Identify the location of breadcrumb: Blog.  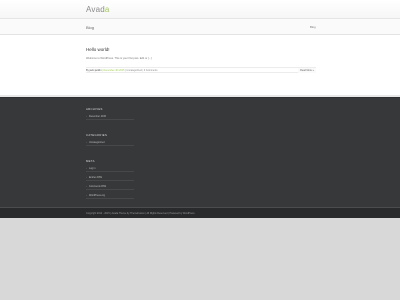
(313, 27).